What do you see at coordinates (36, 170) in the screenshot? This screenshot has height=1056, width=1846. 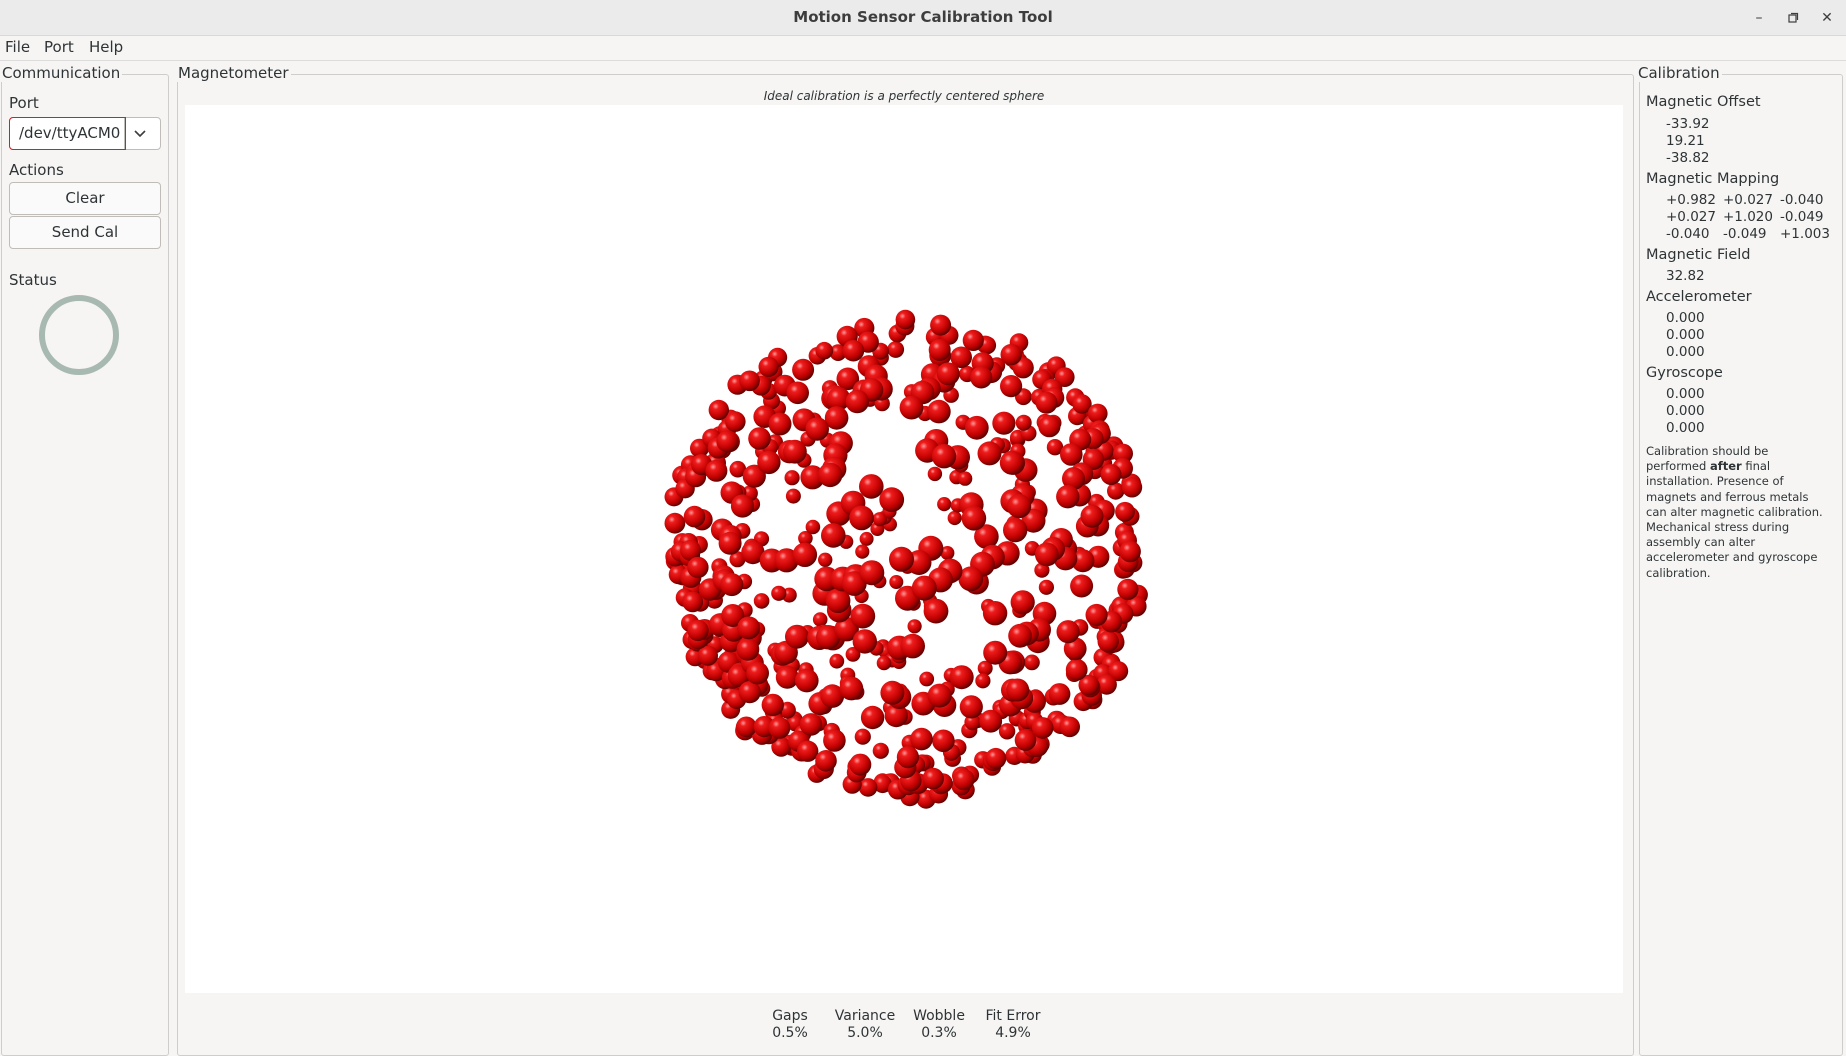 I see `actions-label: Actions` at bounding box center [36, 170].